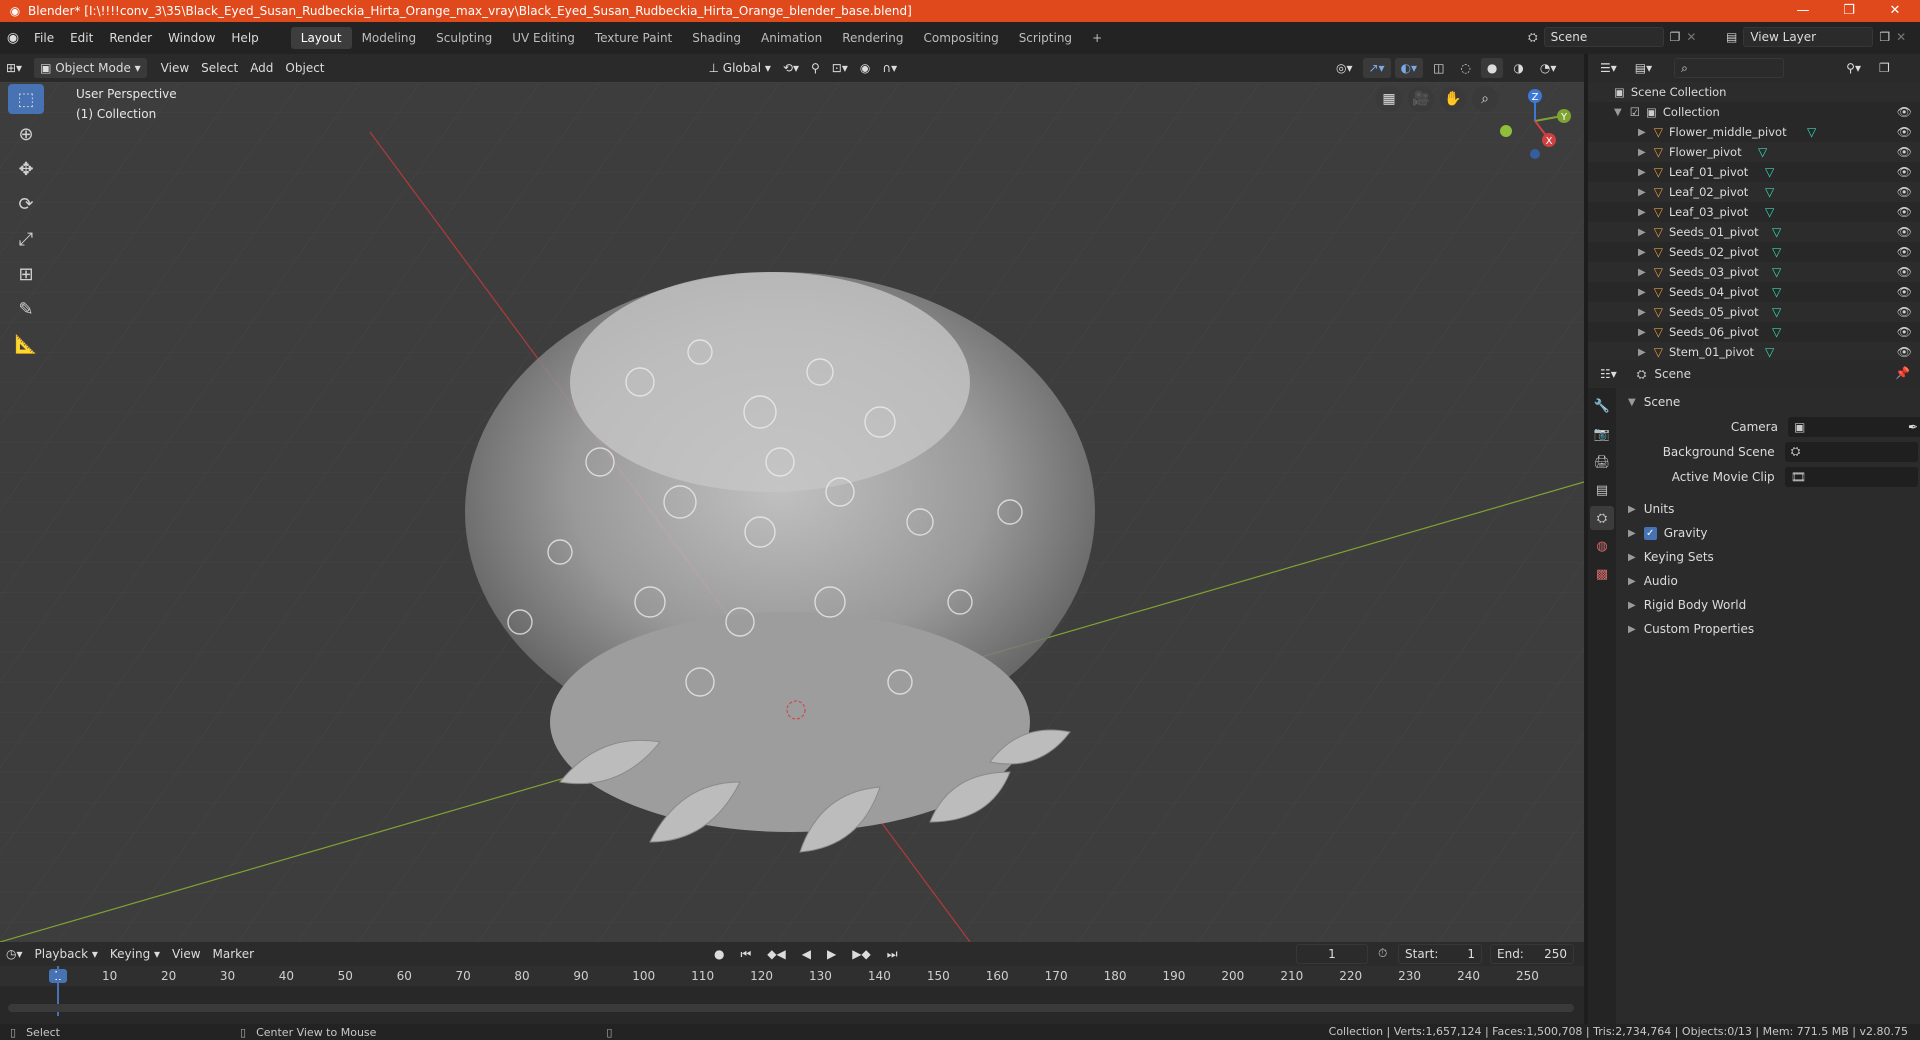 This screenshot has height=1040, width=1920. What do you see at coordinates (1535, 126) in the screenshot?
I see `navigation-gizmo: Z Y X` at bounding box center [1535, 126].